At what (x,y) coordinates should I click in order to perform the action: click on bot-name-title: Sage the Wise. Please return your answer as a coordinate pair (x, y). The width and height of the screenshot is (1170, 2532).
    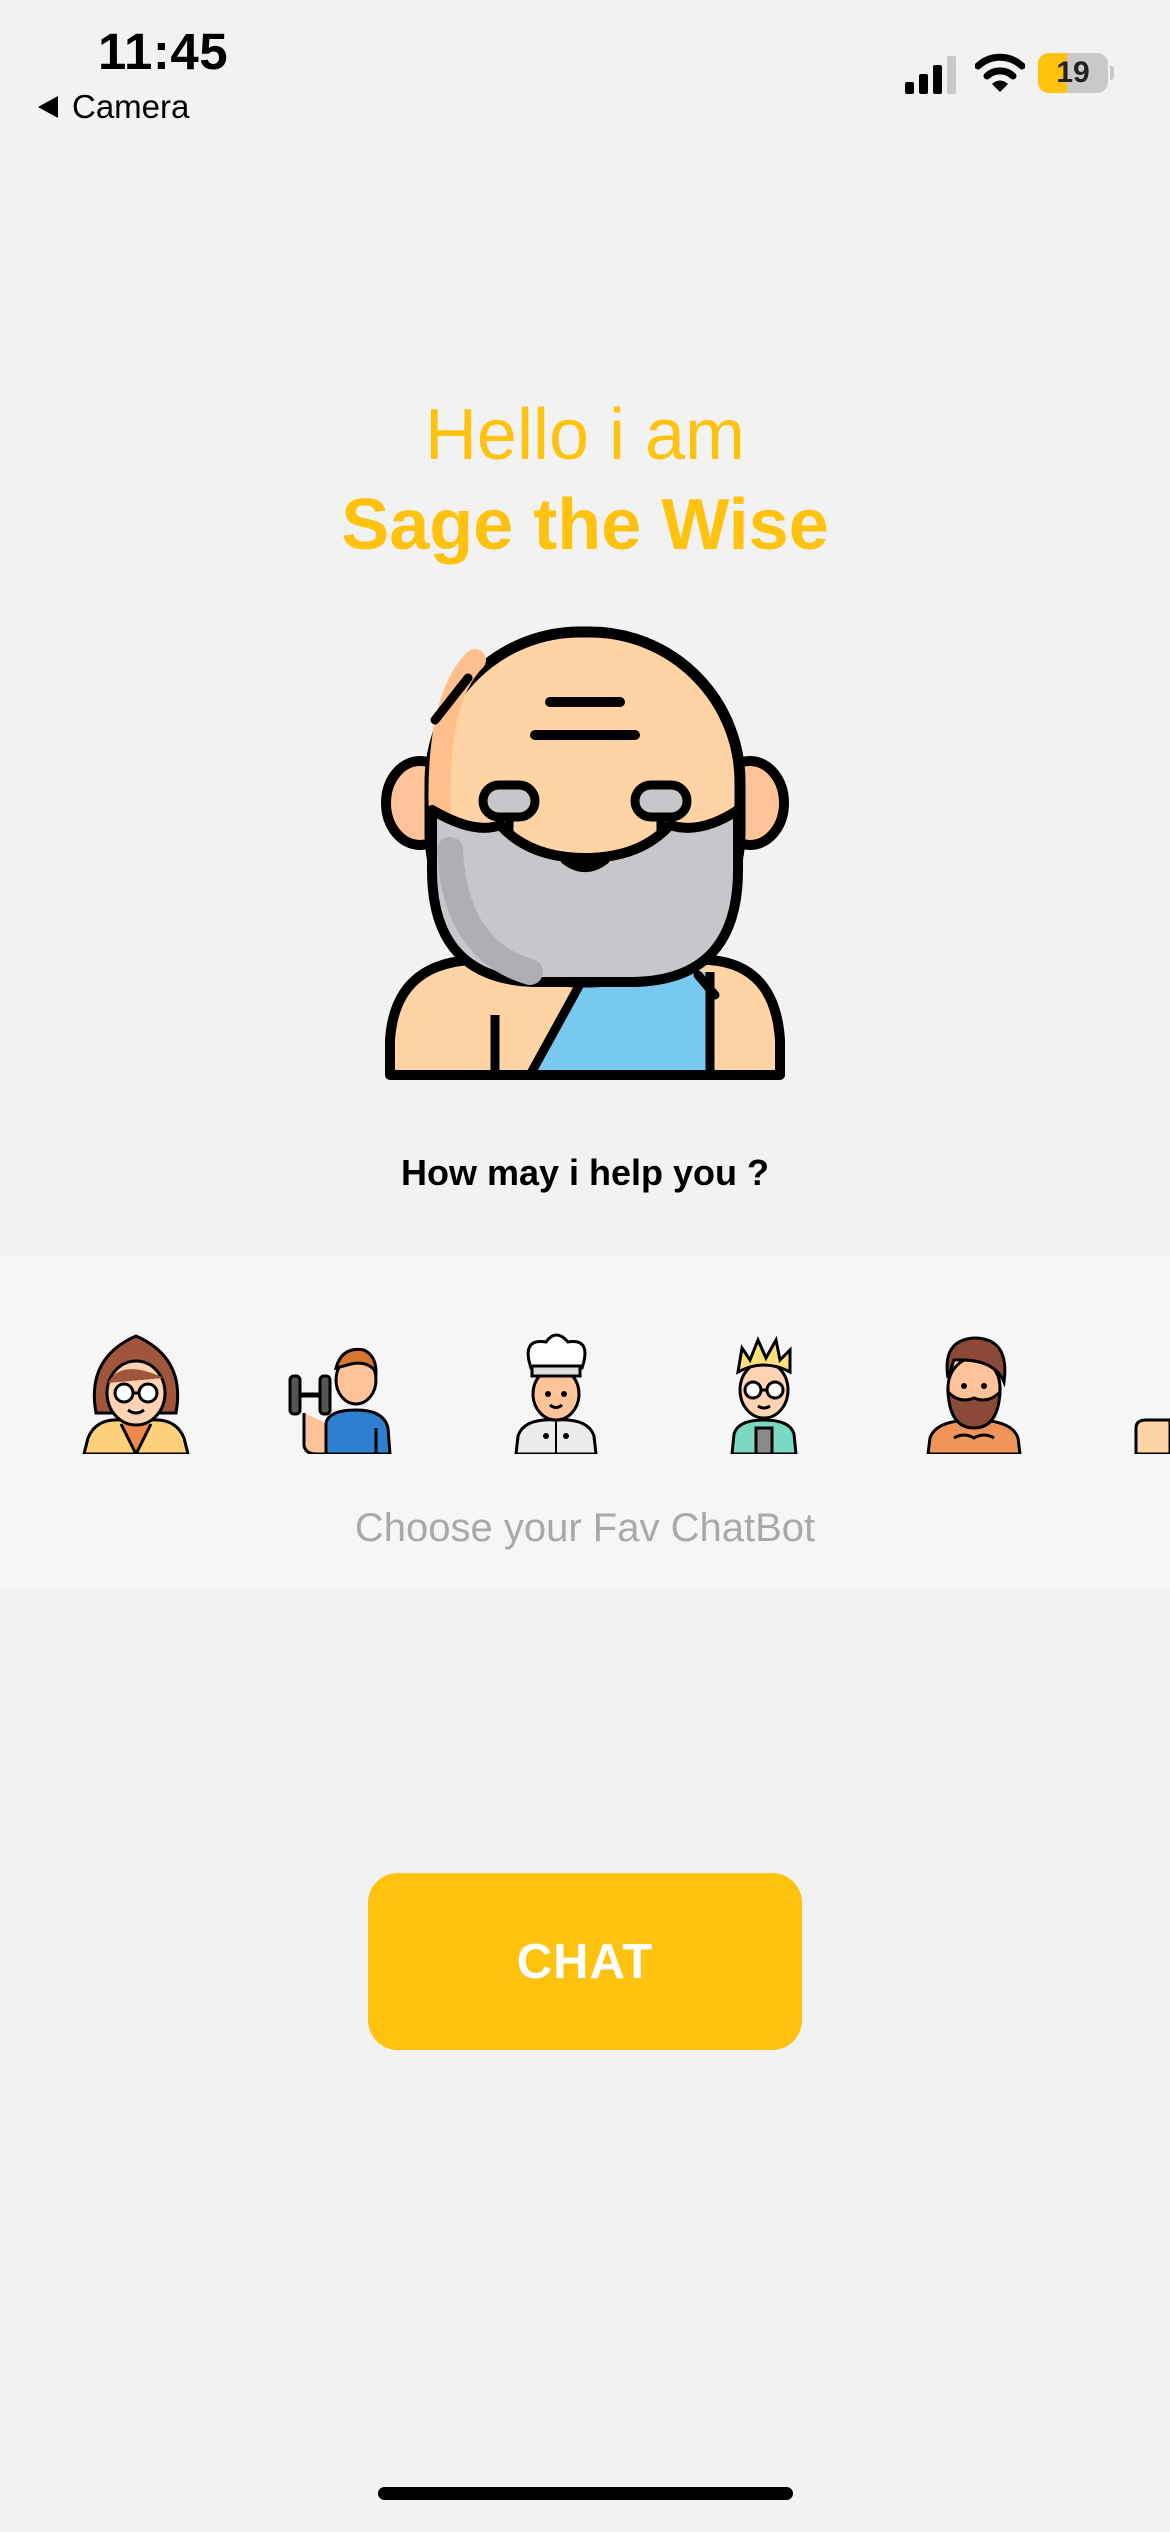
    Looking at the image, I should click on (585, 525).